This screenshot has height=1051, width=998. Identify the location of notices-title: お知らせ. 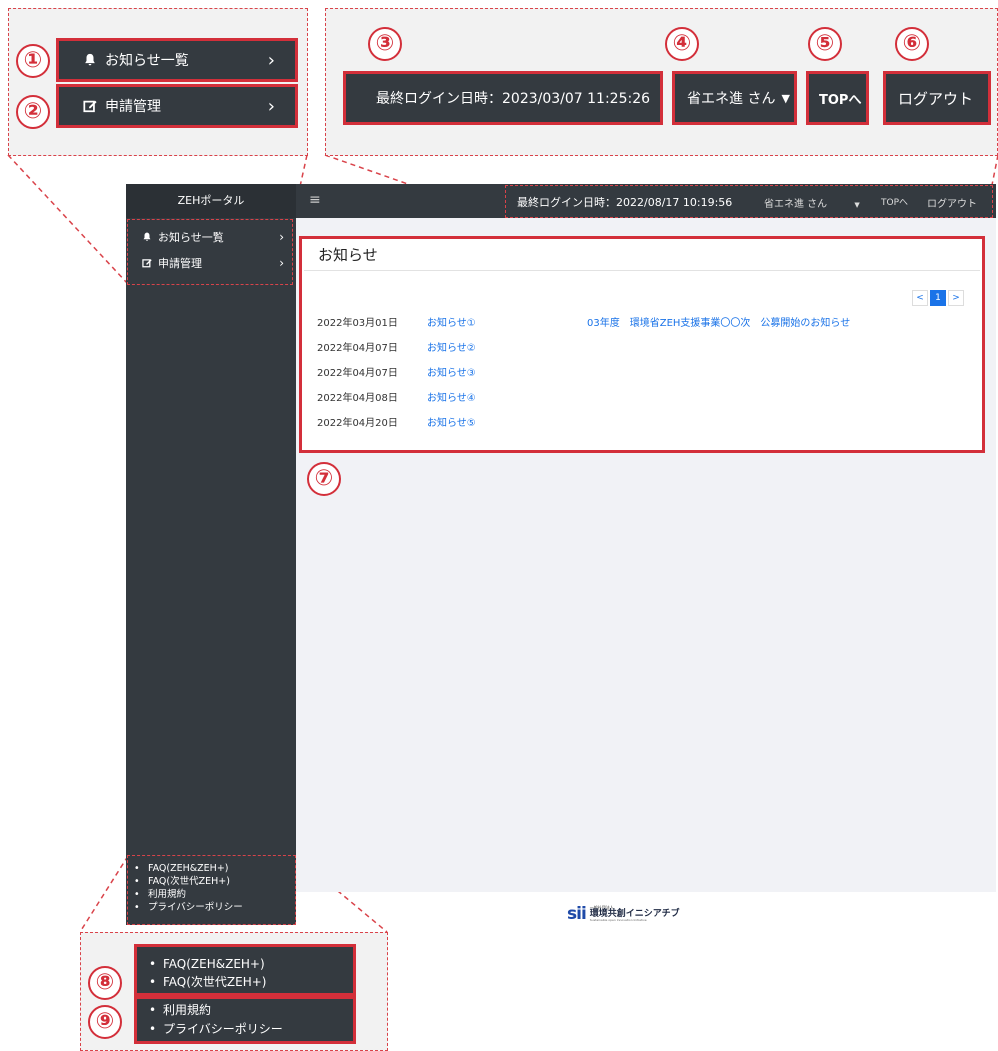
(348, 255).